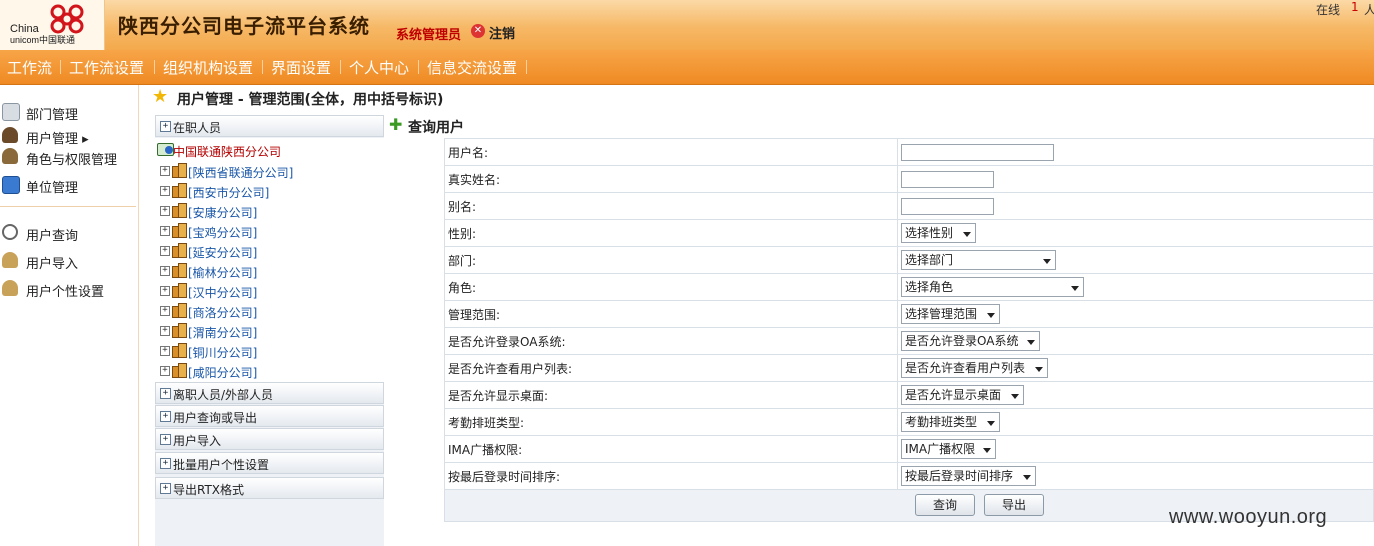  What do you see at coordinates (938, 233) in the screenshot?
I see `gender-select: 选择性别` at bounding box center [938, 233].